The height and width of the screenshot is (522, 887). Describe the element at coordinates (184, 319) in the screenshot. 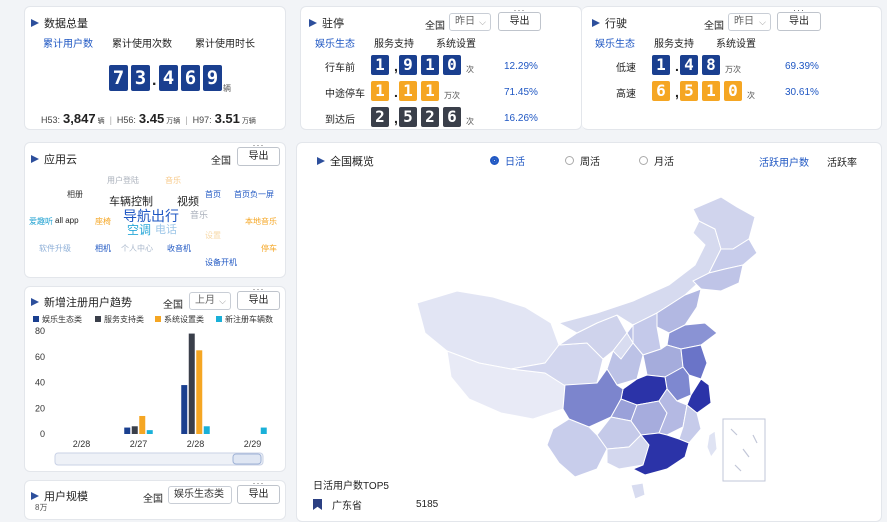

I see `legend-label: 系统设置类` at that location.